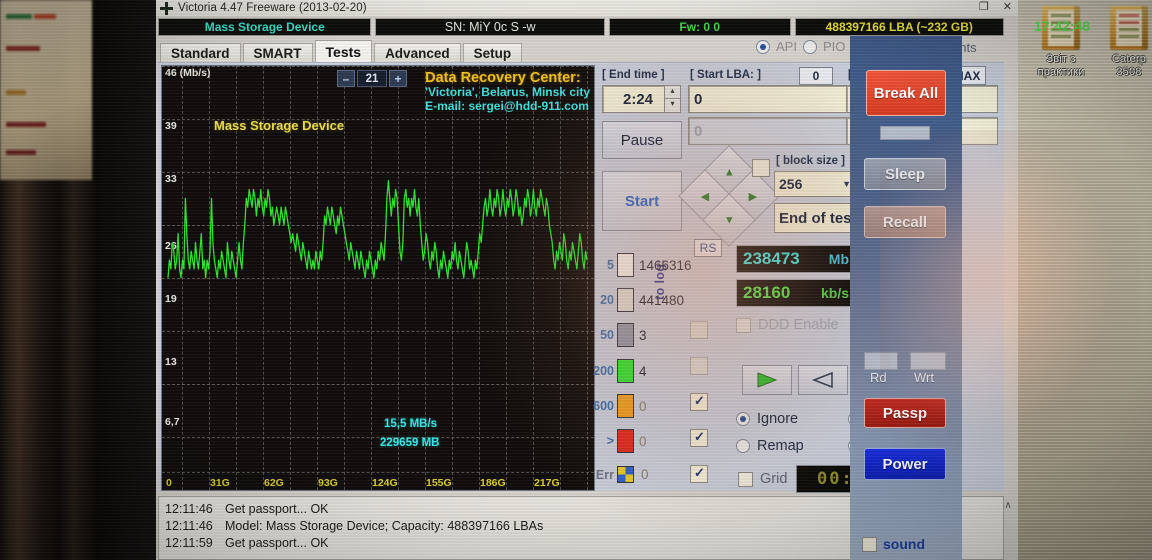  What do you see at coordinates (787, 325) in the screenshot?
I see `ddd-enable-row: DDD Enable` at bounding box center [787, 325].